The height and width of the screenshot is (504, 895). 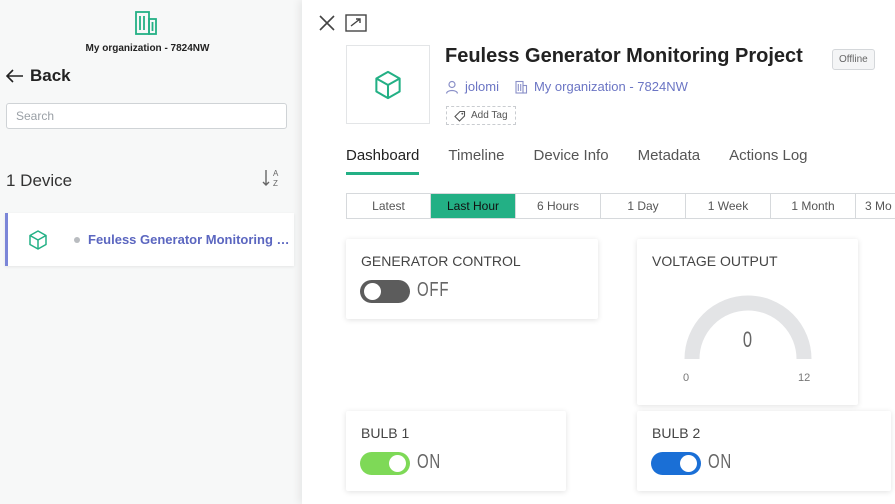 I want to click on device-title: Feuless Generator Monitoring Project, so click(x=624, y=56).